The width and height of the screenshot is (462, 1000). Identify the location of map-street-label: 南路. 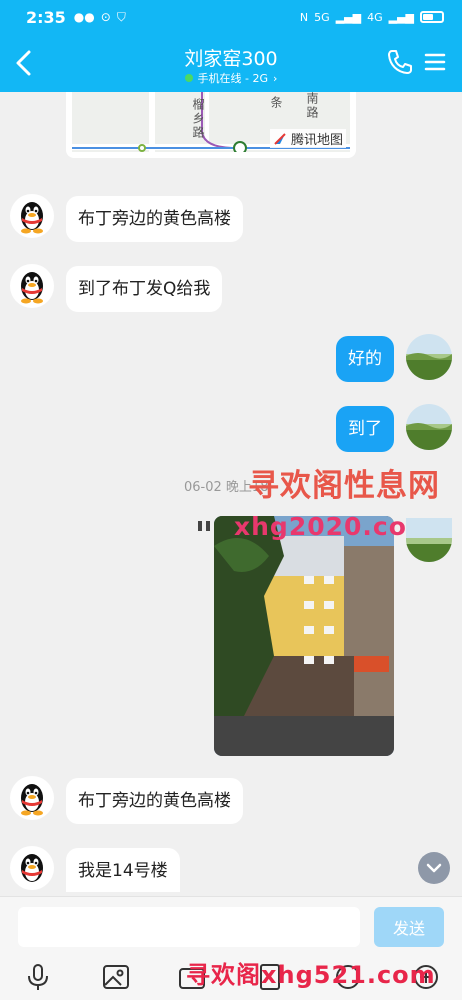
(312, 106).